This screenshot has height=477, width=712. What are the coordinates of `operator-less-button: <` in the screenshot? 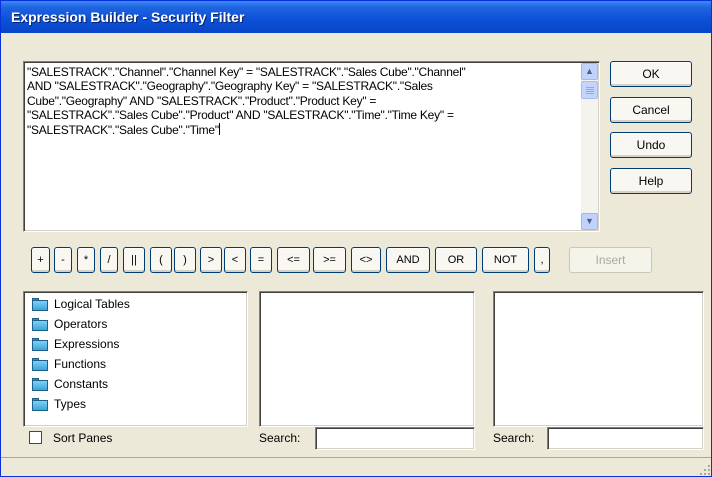 It's located at (235, 260).